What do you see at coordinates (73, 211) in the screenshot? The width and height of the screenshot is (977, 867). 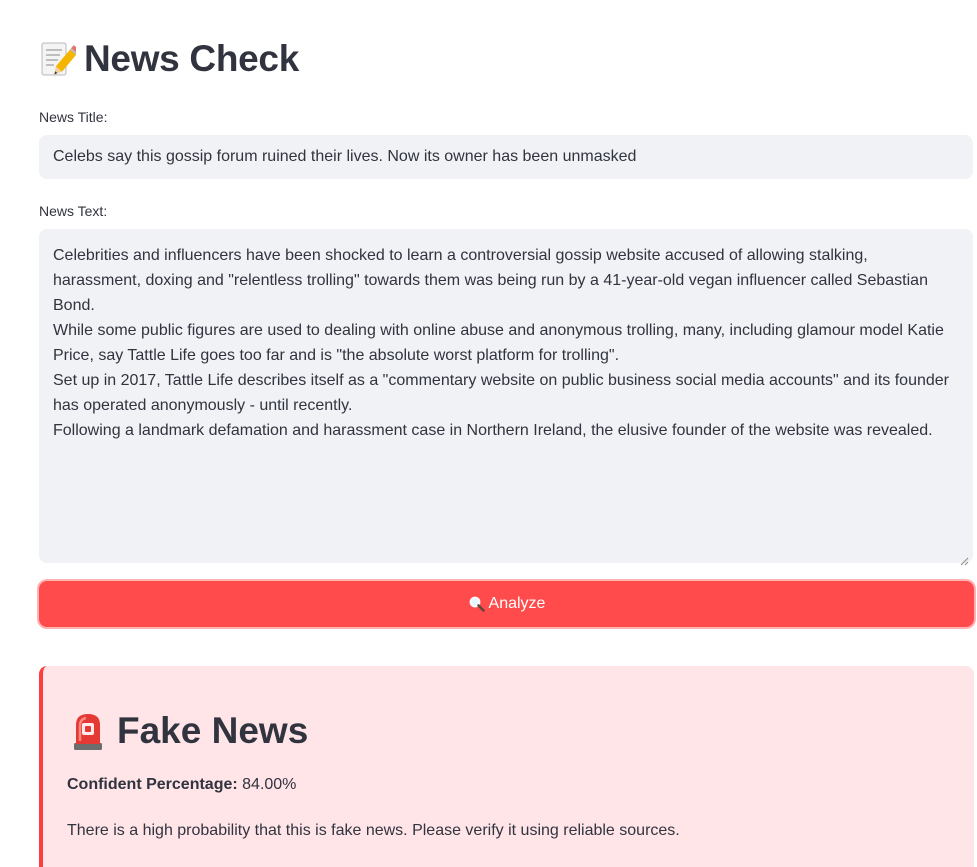 I see `news-text-label: News Text:` at bounding box center [73, 211].